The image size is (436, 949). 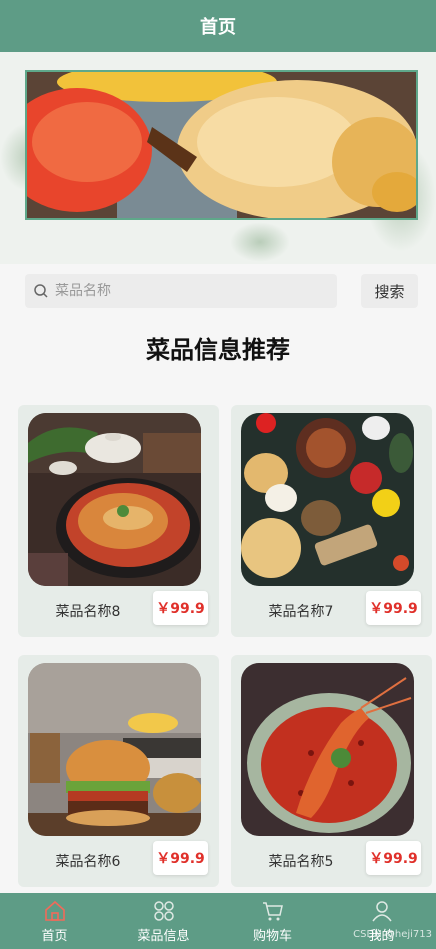 What do you see at coordinates (260, 242) in the screenshot?
I see `decor-brush` at bounding box center [260, 242].